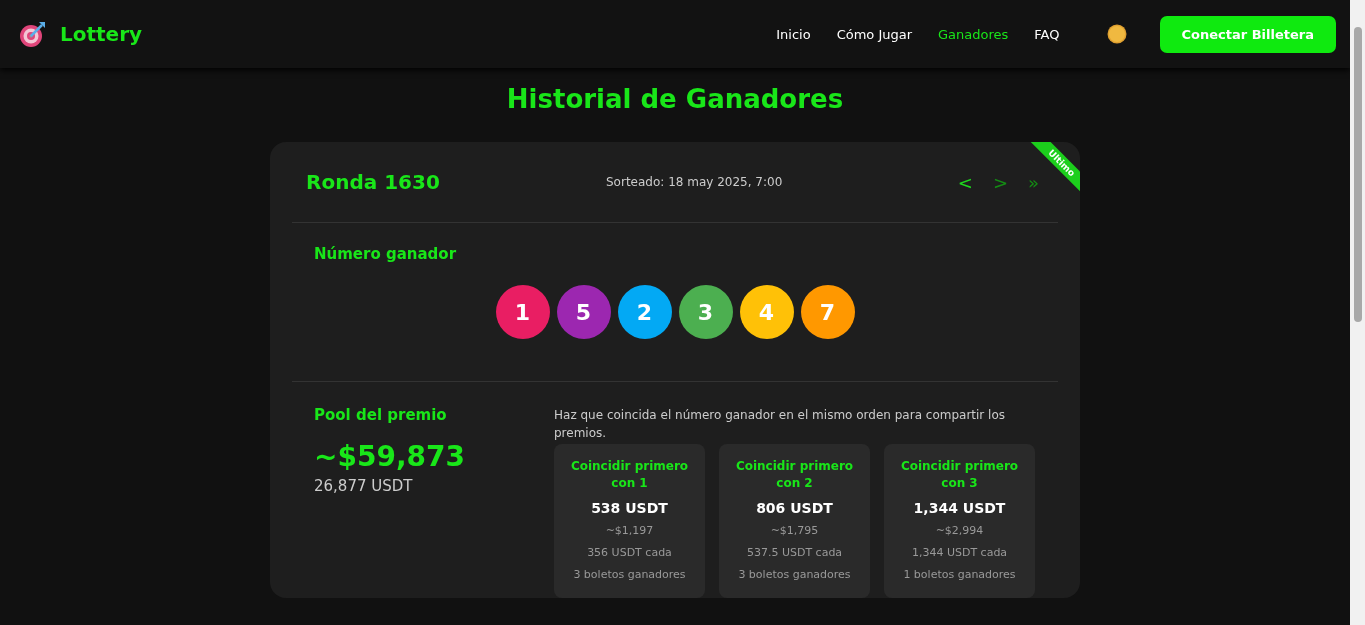 The width and height of the screenshot is (1365, 625). Describe the element at coordinates (973, 34) in the screenshot. I see `nav-link: Ganadores` at that location.